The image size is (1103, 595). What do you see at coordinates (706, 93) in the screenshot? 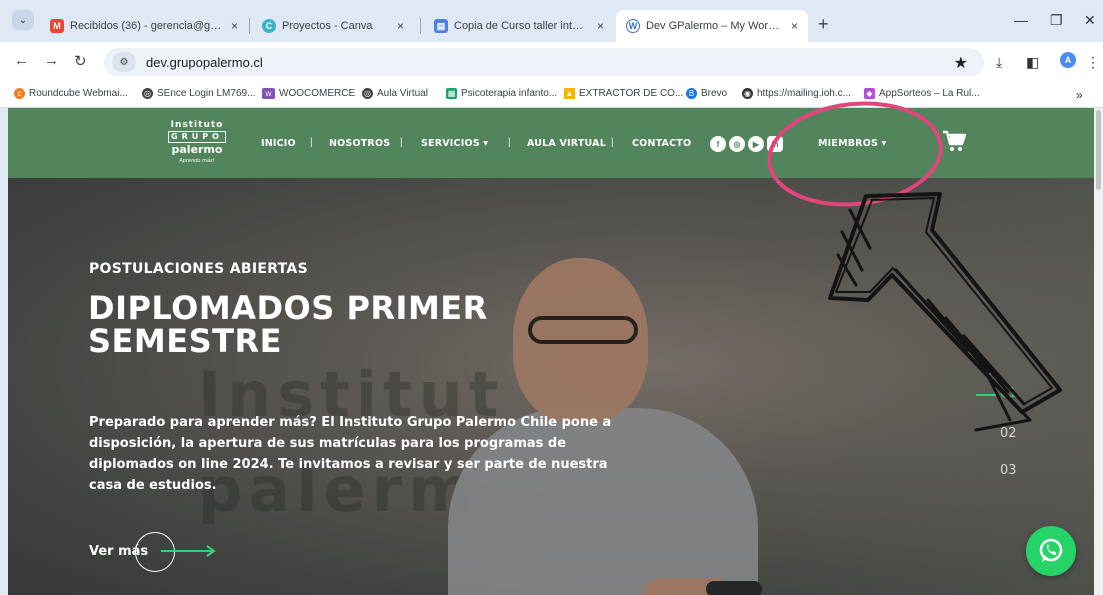
I see `bookmark-brevo: B Brevo` at bounding box center [706, 93].